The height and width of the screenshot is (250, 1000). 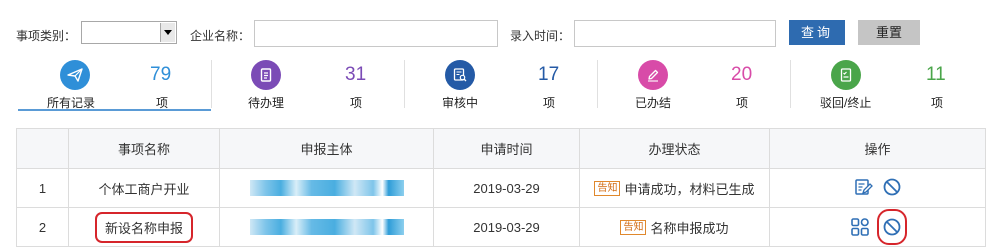 What do you see at coordinates (42, 148) in the screenshot?
I see `column-header-index` at bounding box center [42, 148].